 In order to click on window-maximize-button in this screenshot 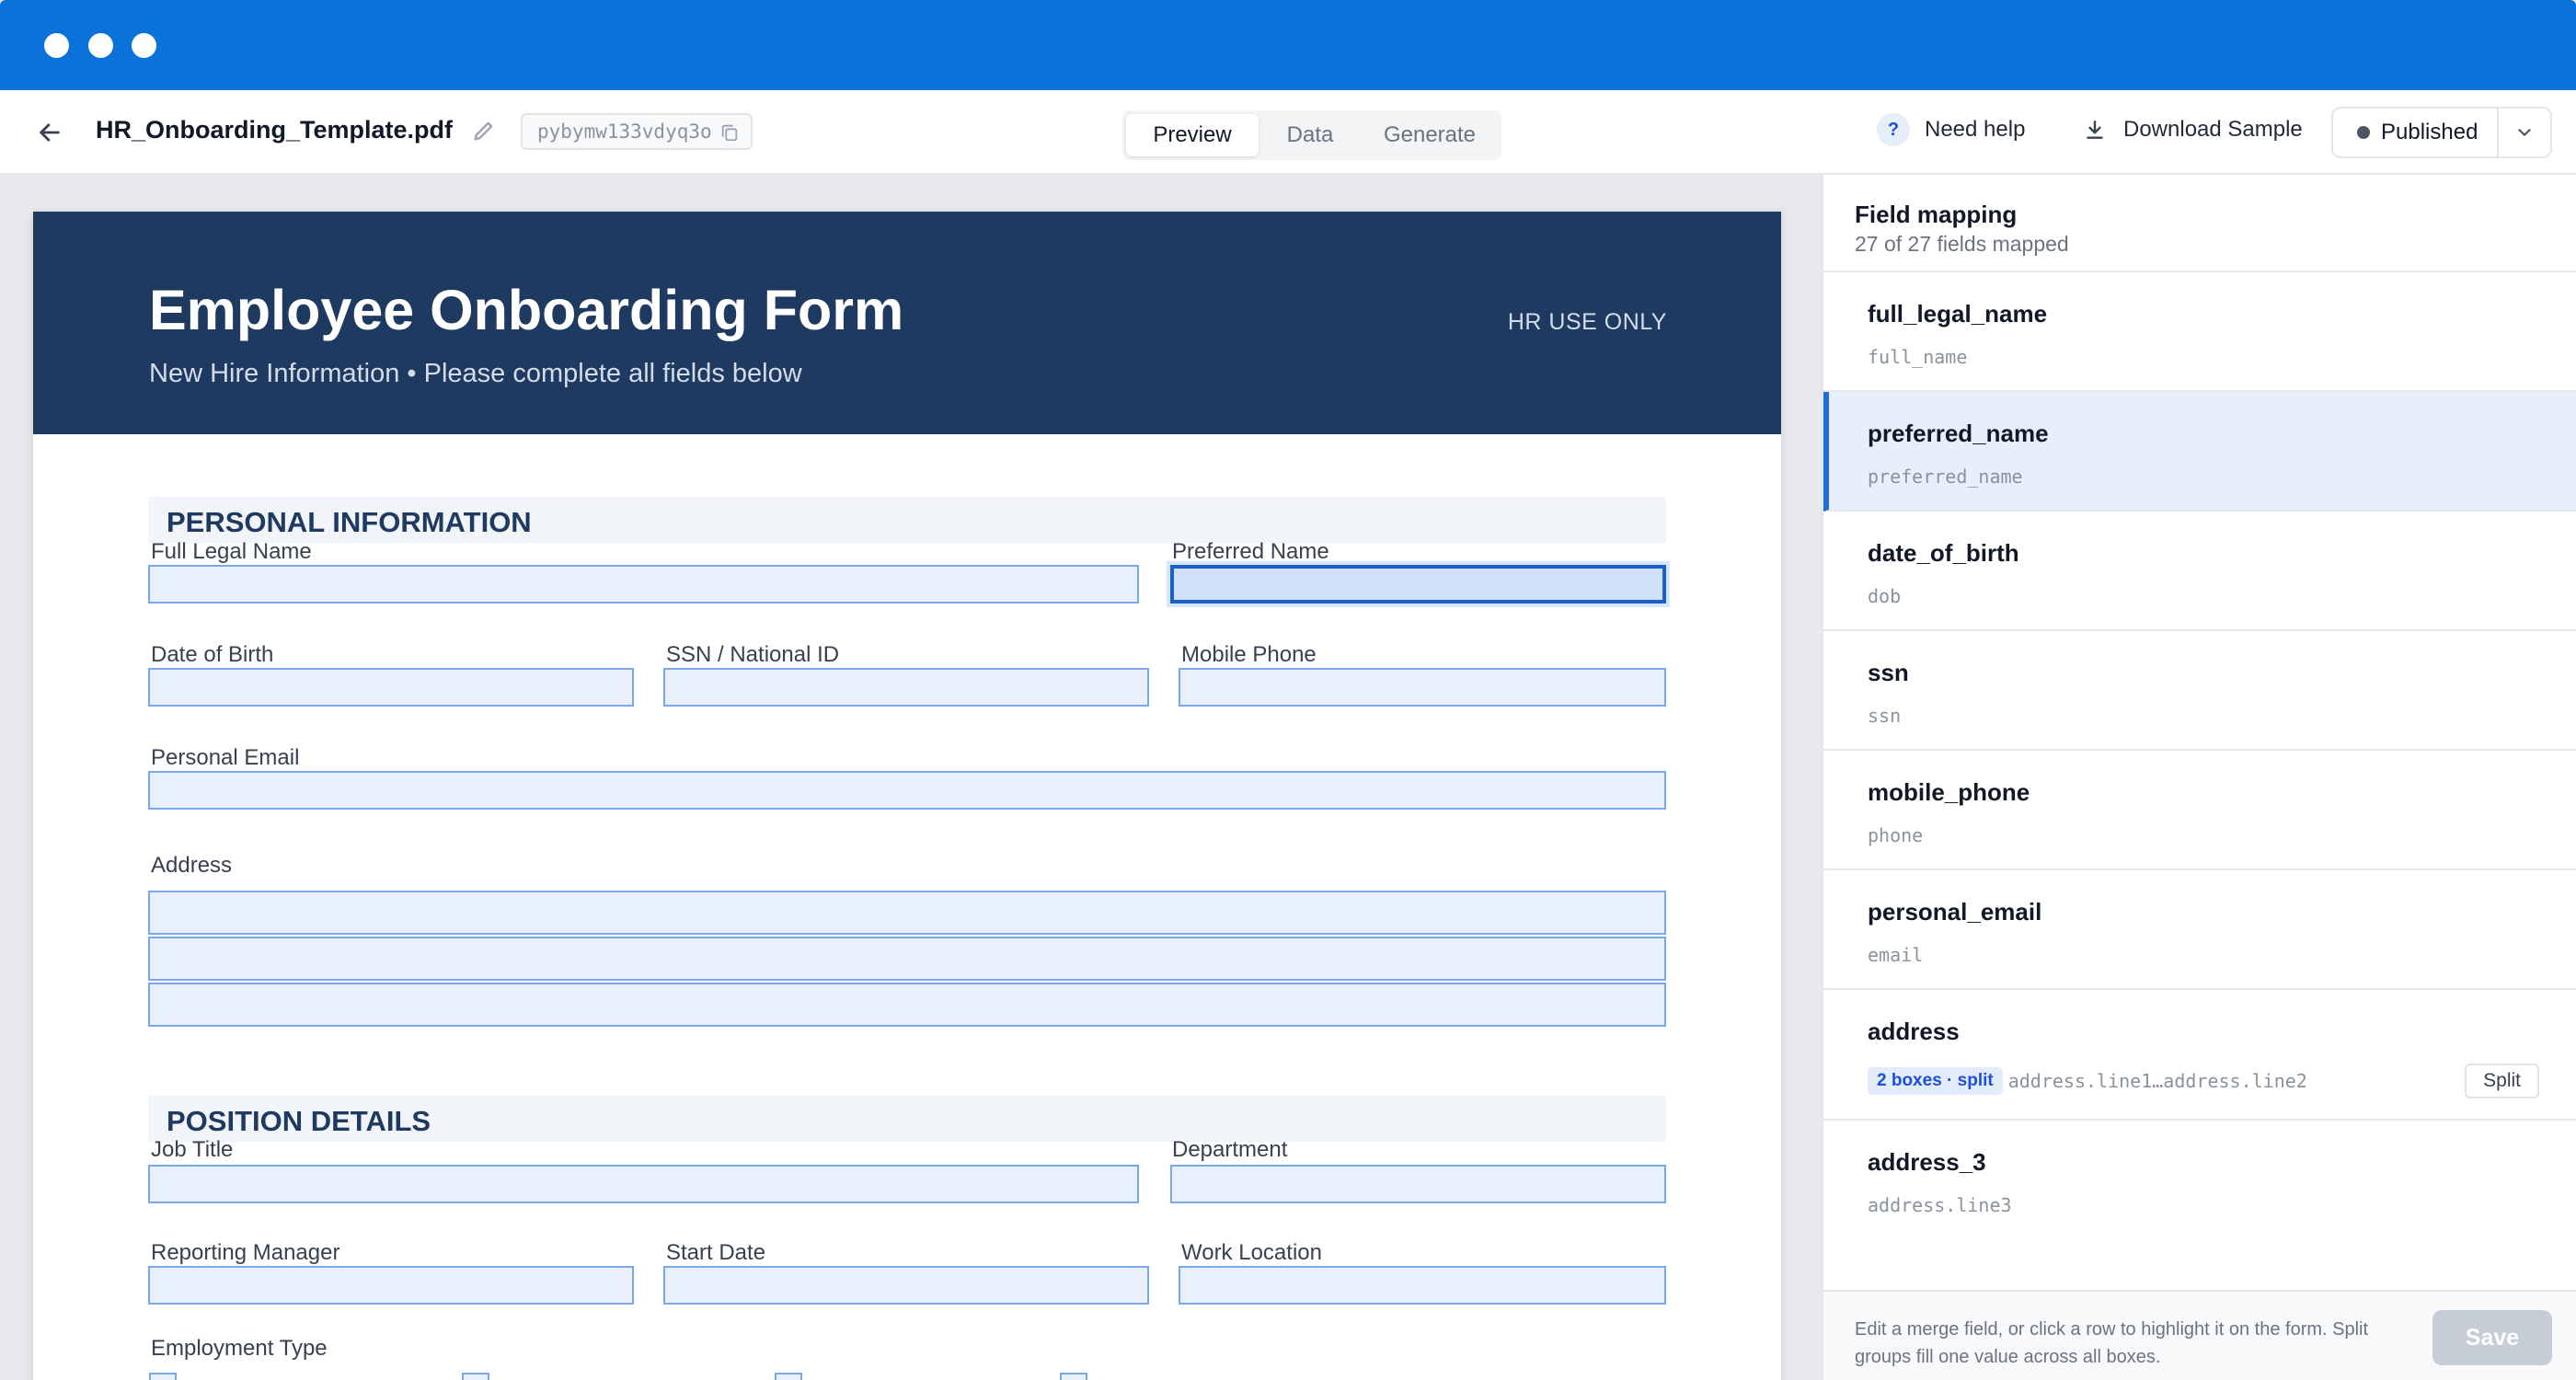, I will do `click(144, 45)`.